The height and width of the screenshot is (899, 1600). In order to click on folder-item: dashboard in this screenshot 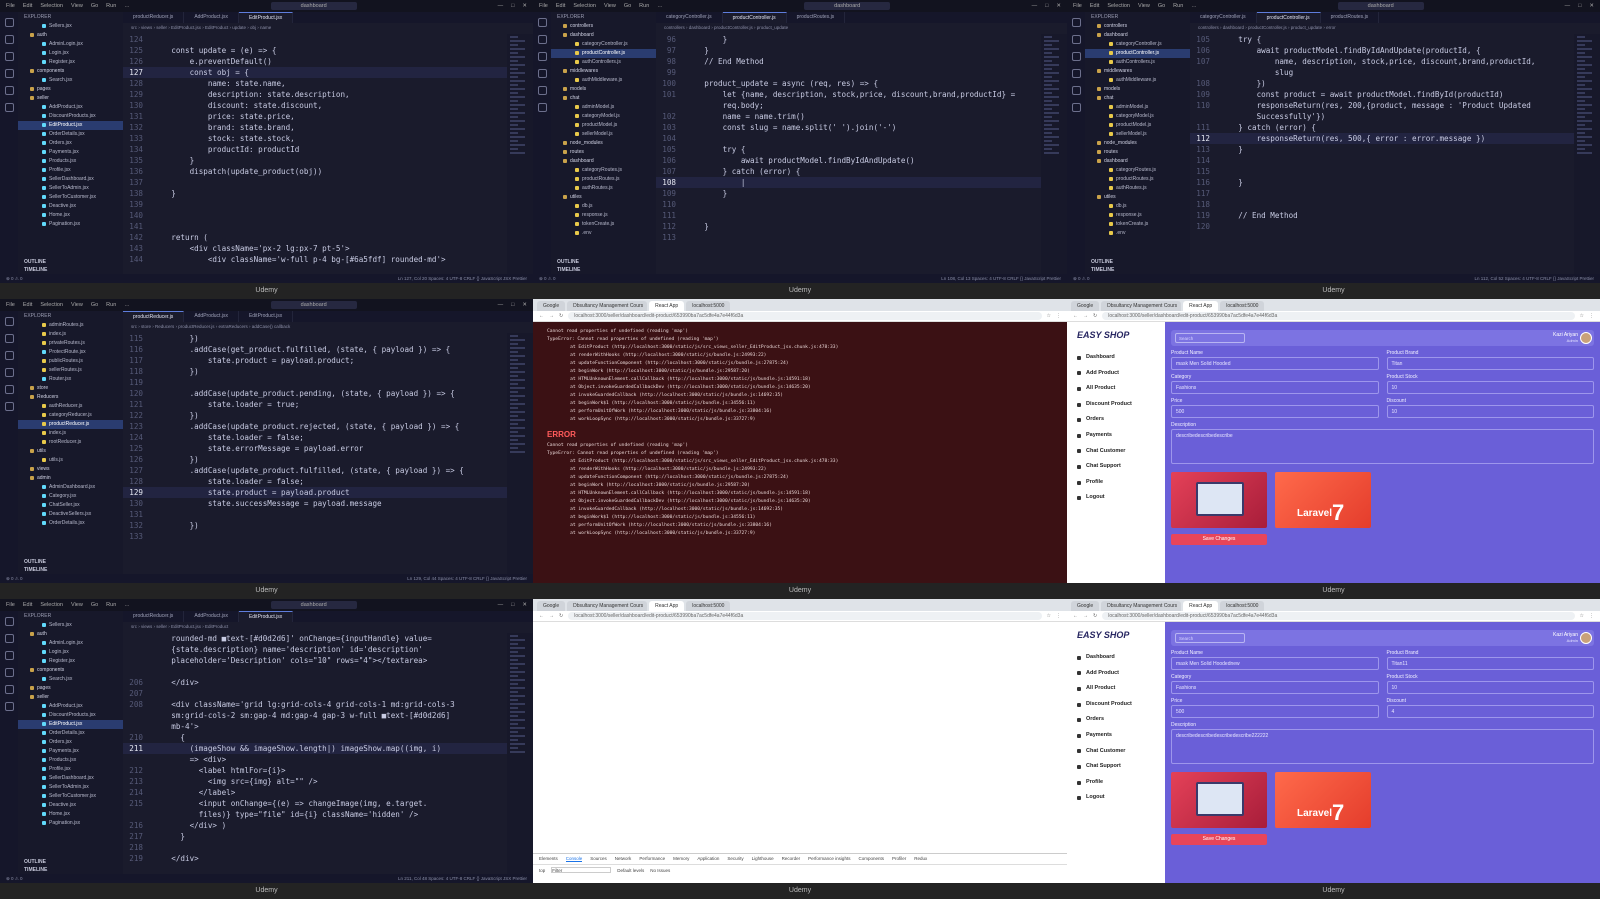, I will do `click(603, 161)`.